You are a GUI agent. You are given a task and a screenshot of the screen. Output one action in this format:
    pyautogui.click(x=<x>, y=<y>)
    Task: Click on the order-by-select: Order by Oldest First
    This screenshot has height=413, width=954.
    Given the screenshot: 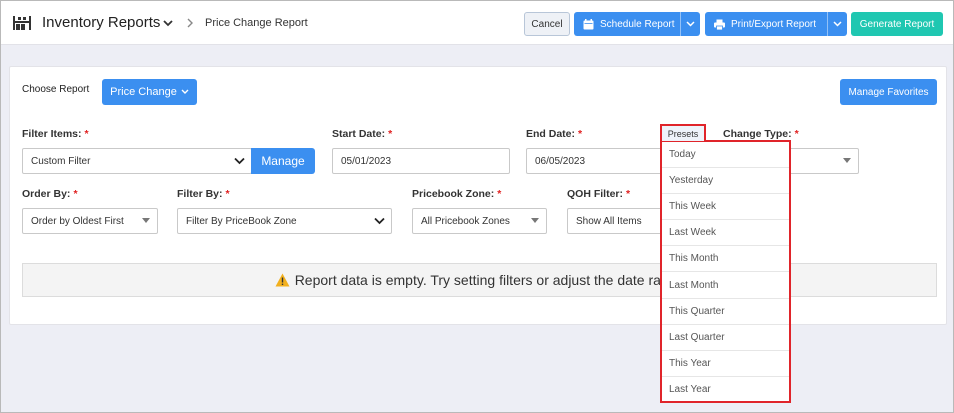 What is the action you would take?
    pyautogui.click(x=90, y=221)
    